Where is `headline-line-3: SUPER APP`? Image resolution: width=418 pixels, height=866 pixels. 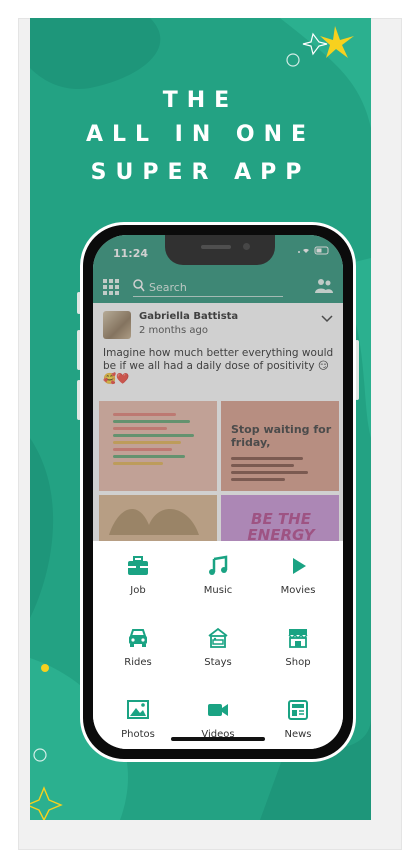
headline-line-3: SUPER APP is located at coordinates (200, 172).